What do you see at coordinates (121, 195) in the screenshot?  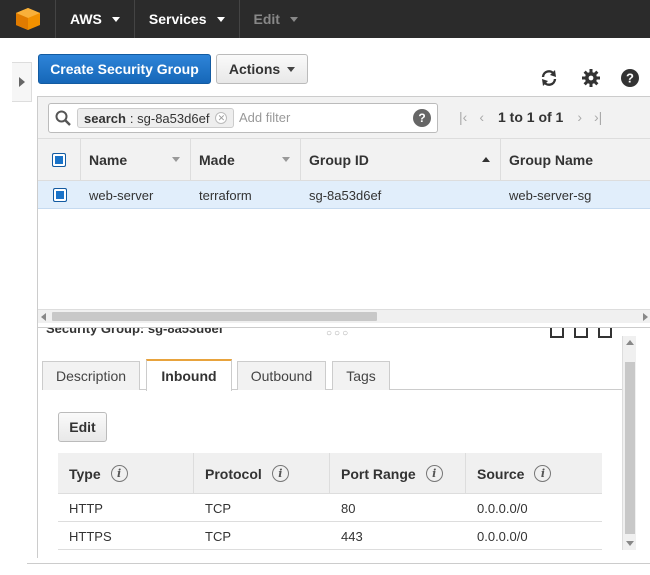 I see `cell-name: web-server` at bounding box center [121, 195].